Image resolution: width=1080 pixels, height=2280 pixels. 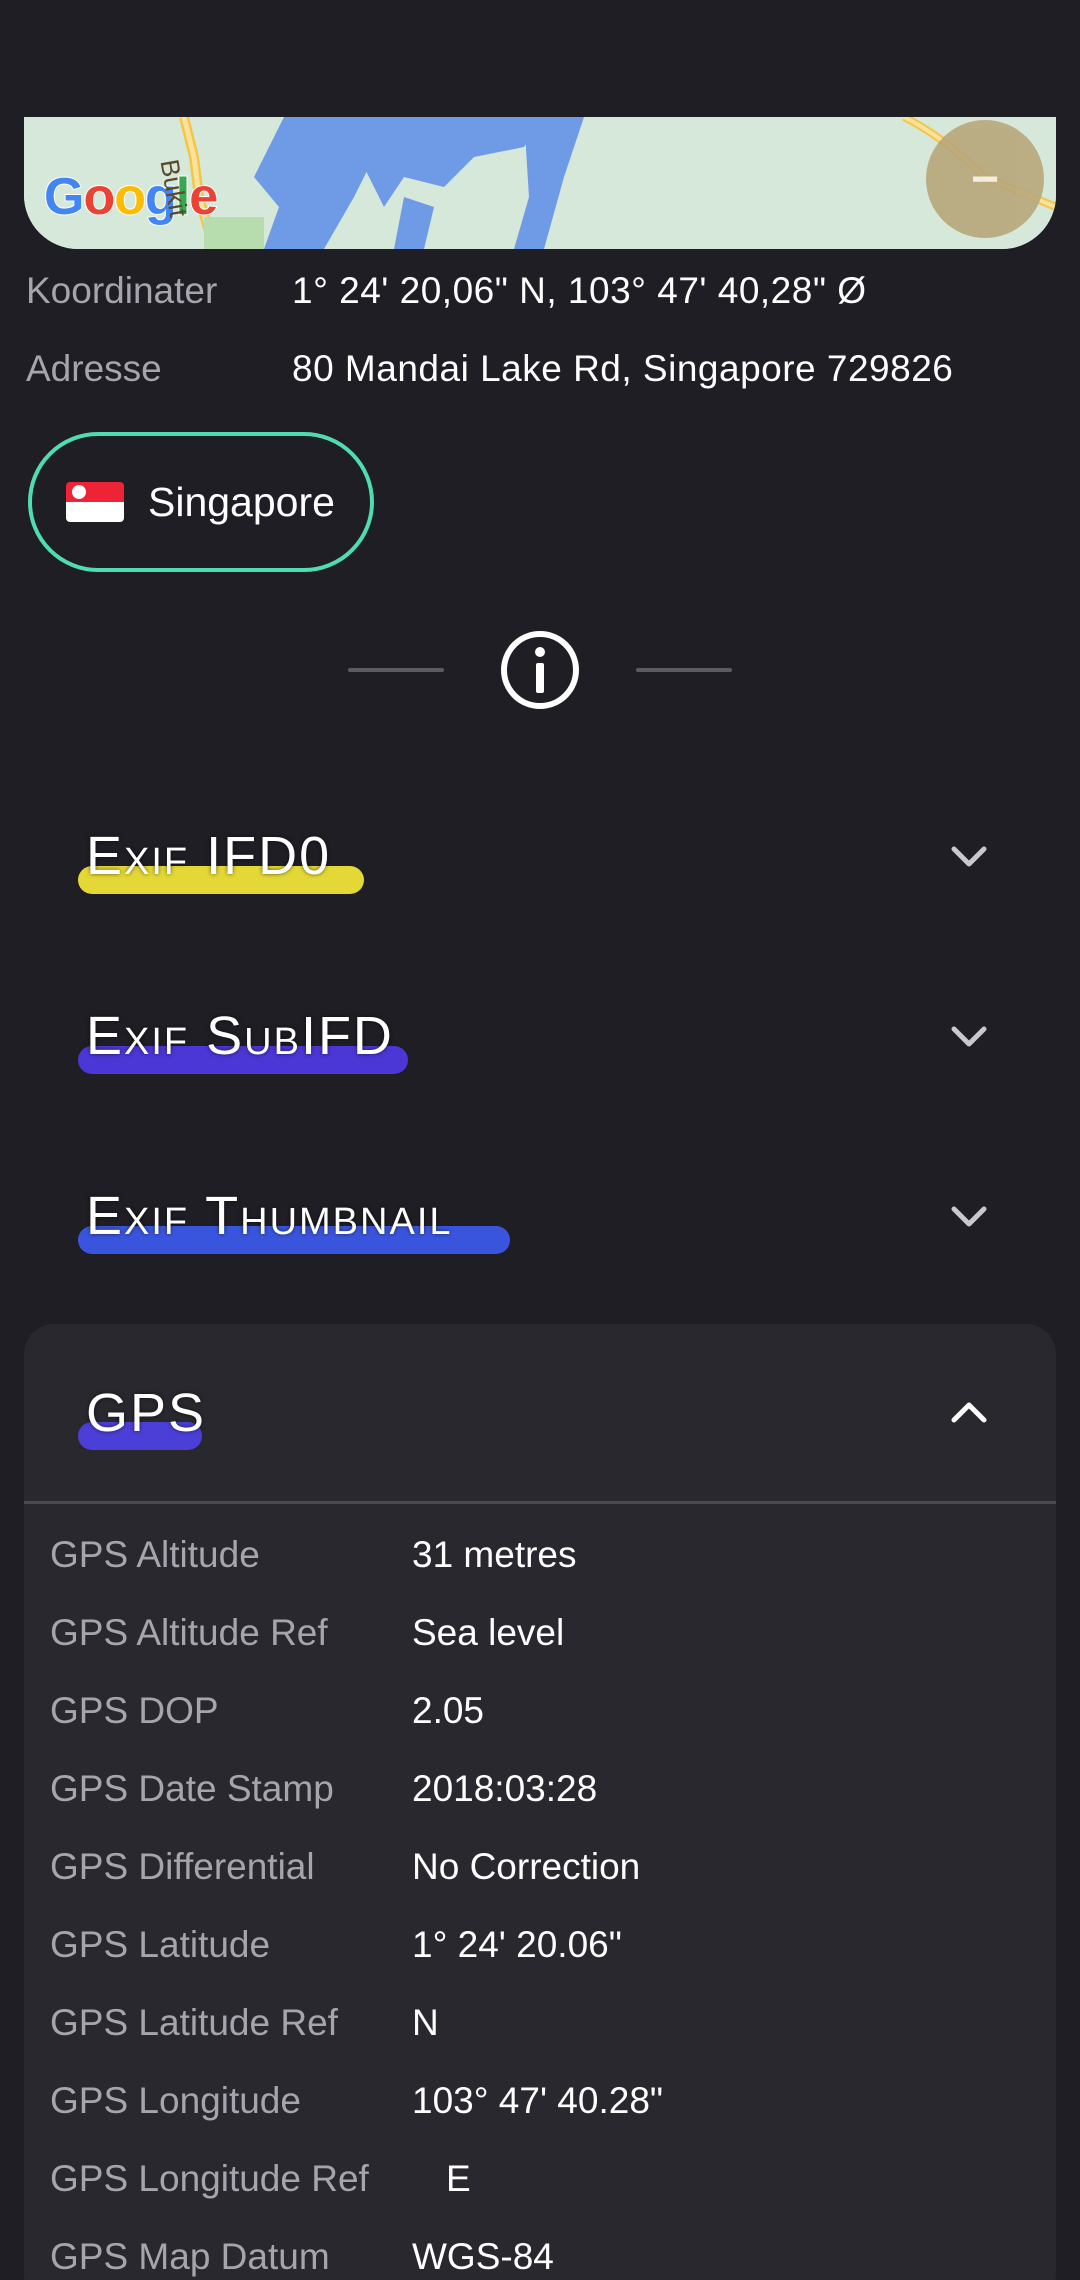 I want to click on country-chip: Singapore, so click(x=201, y=502).